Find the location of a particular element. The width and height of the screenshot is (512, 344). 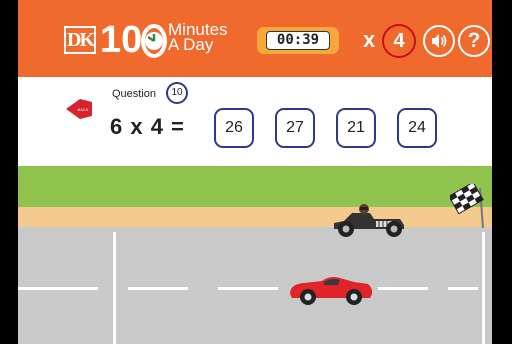

answer-button-3: 21 is located at coordinates (356, 128).